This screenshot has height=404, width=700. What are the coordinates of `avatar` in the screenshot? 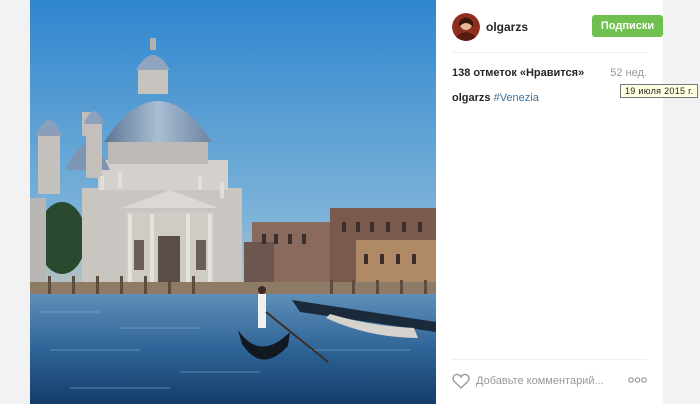 It's located at (466, 27).